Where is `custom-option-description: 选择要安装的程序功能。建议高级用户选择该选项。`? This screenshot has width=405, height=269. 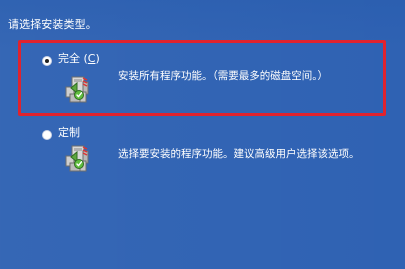
custom-option-description: 选择要安装的程序功能。建议高级用户选择该选项。 is located at coordinates (239, 154).